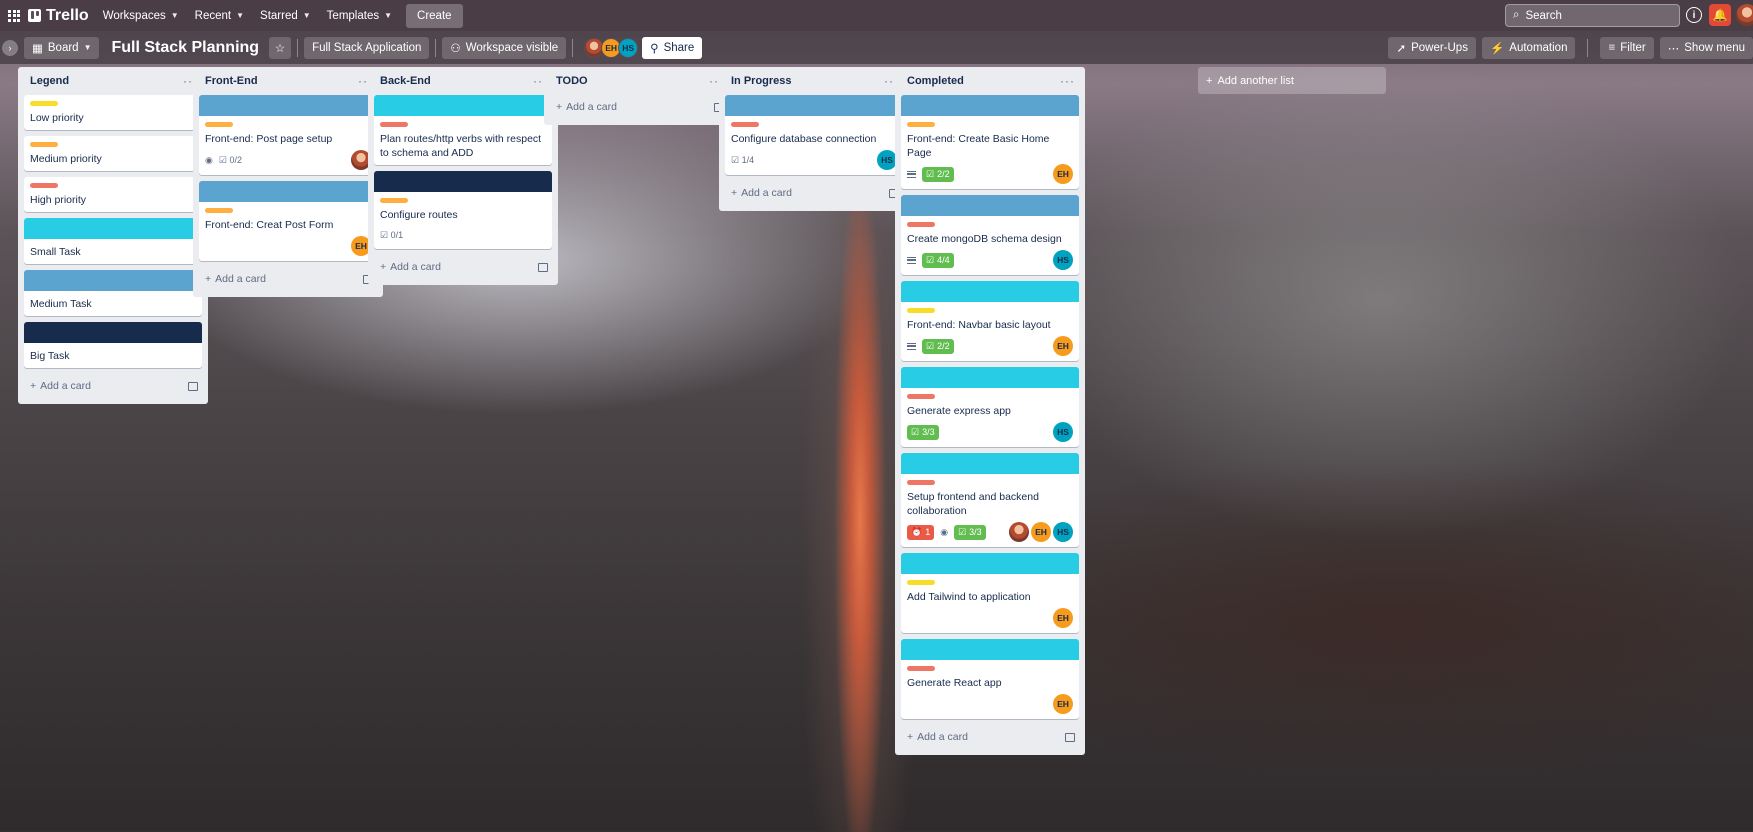 The width and height of the screenshot is (1753, 832). What do you see at coordinates (1528, 48) in the screenshot?
I see `automation-button: ⚡ Automation` at bounding box center [1528, 48].